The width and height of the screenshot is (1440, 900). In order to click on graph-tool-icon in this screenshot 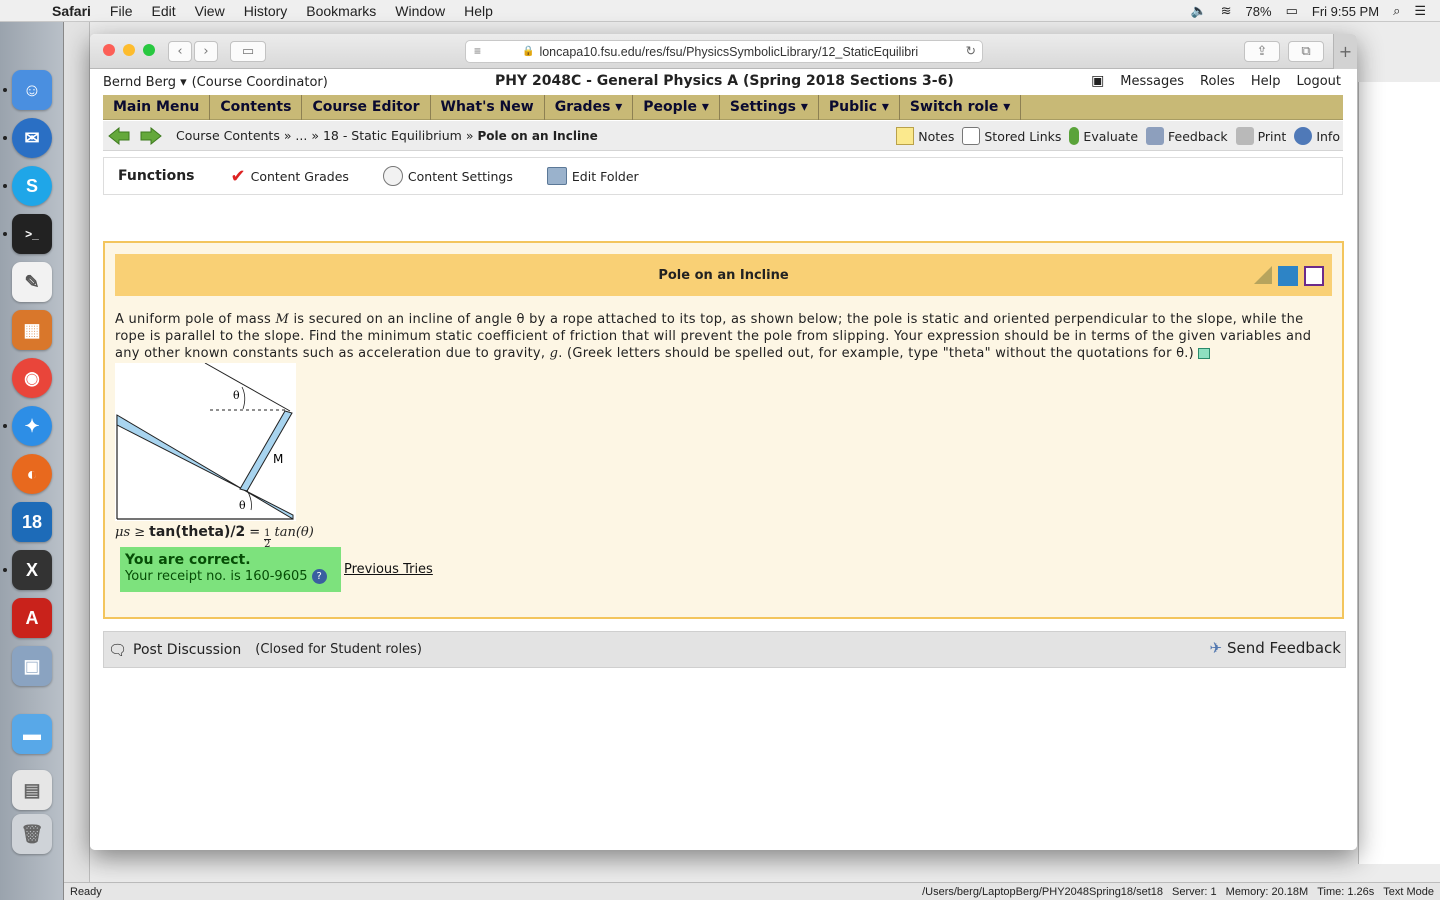, I will do `click(1288, 276)`.